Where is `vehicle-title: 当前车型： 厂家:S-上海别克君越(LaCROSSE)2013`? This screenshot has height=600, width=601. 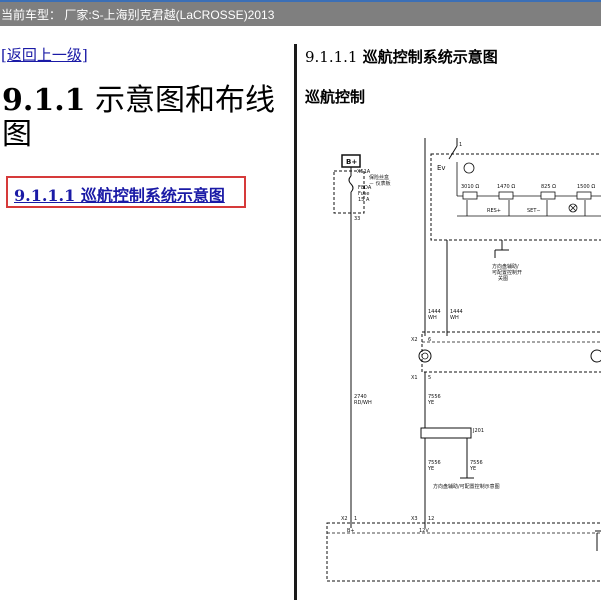 vehicle-title: 当前车型： 厂家:S-上海别克君越(LaCROSSE)2013 is located at coordinates (138, 15).